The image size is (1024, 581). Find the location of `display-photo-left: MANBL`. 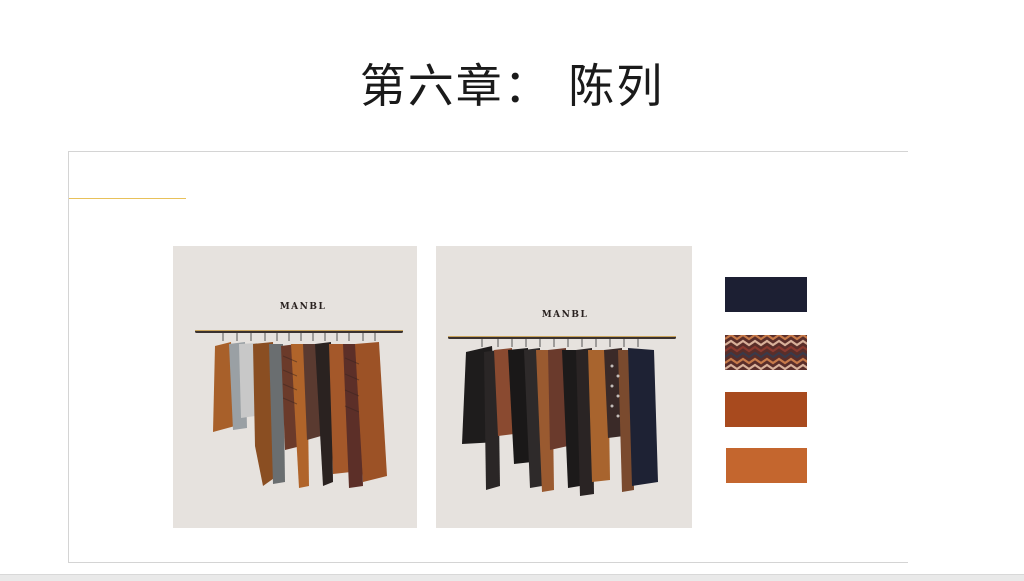

display-photo-left: MANBL is located at coordinates (295, 387).